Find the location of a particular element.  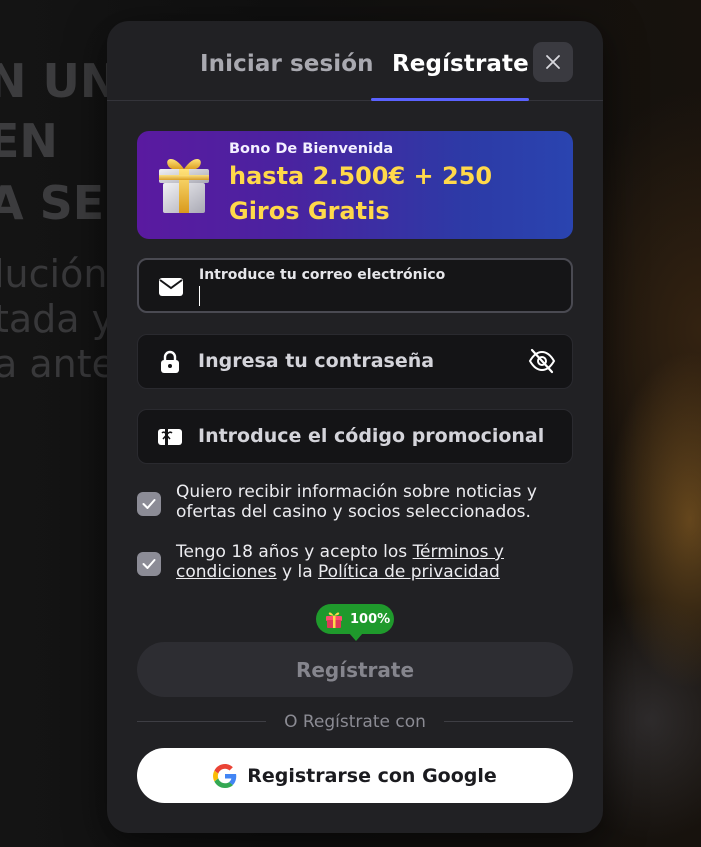

google-signup-label: Registrarse con Google is located at coordinates (372, 775).